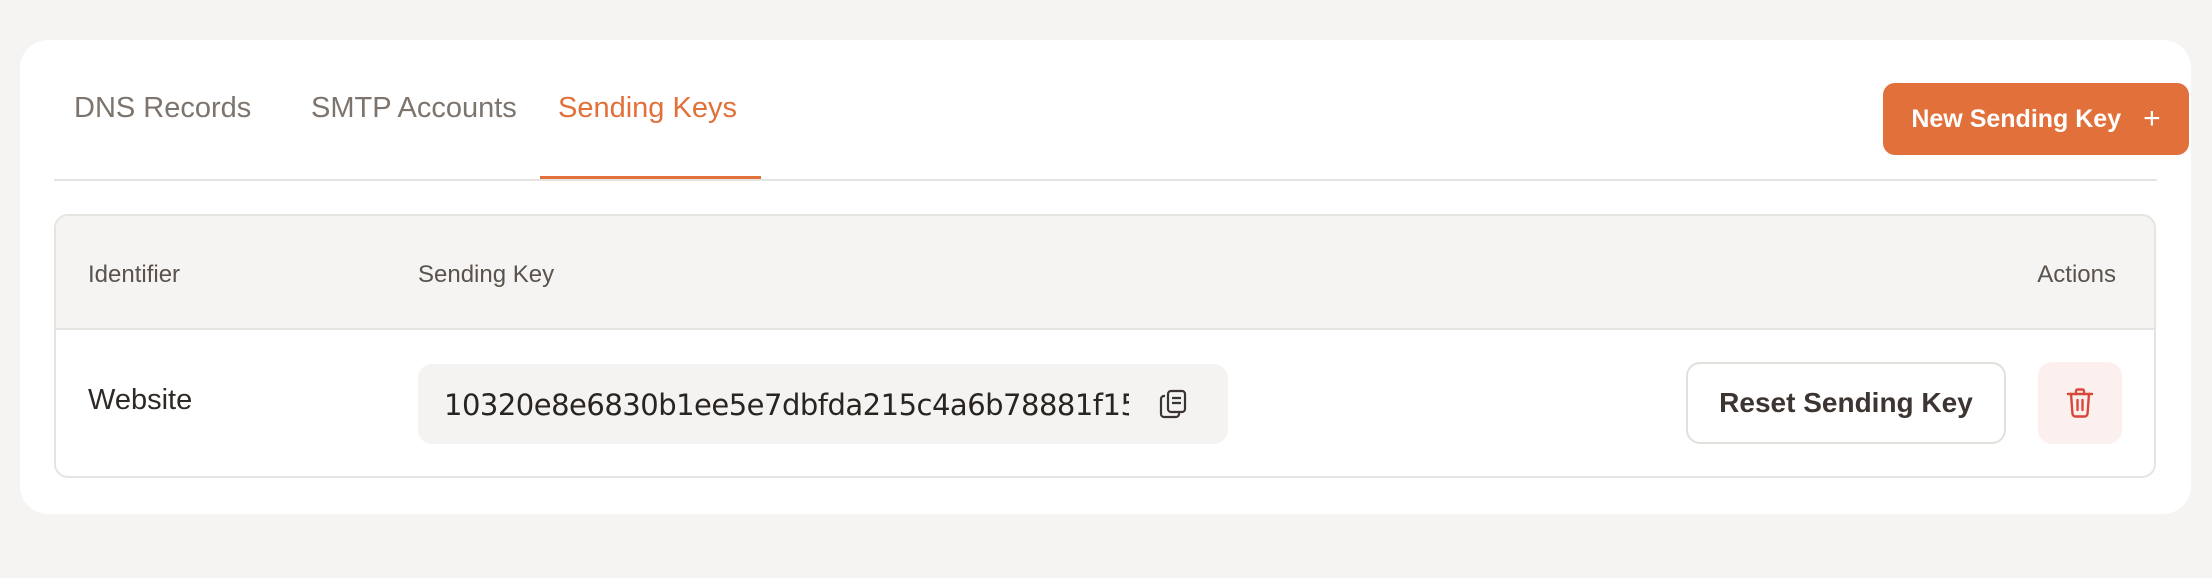 The height and width of the screenshot is (578, 2212). Describe the element at coordinates (1846, 403) in the screenshot. I see `reset-sending-key-button: Reset Sending Key` at that location.